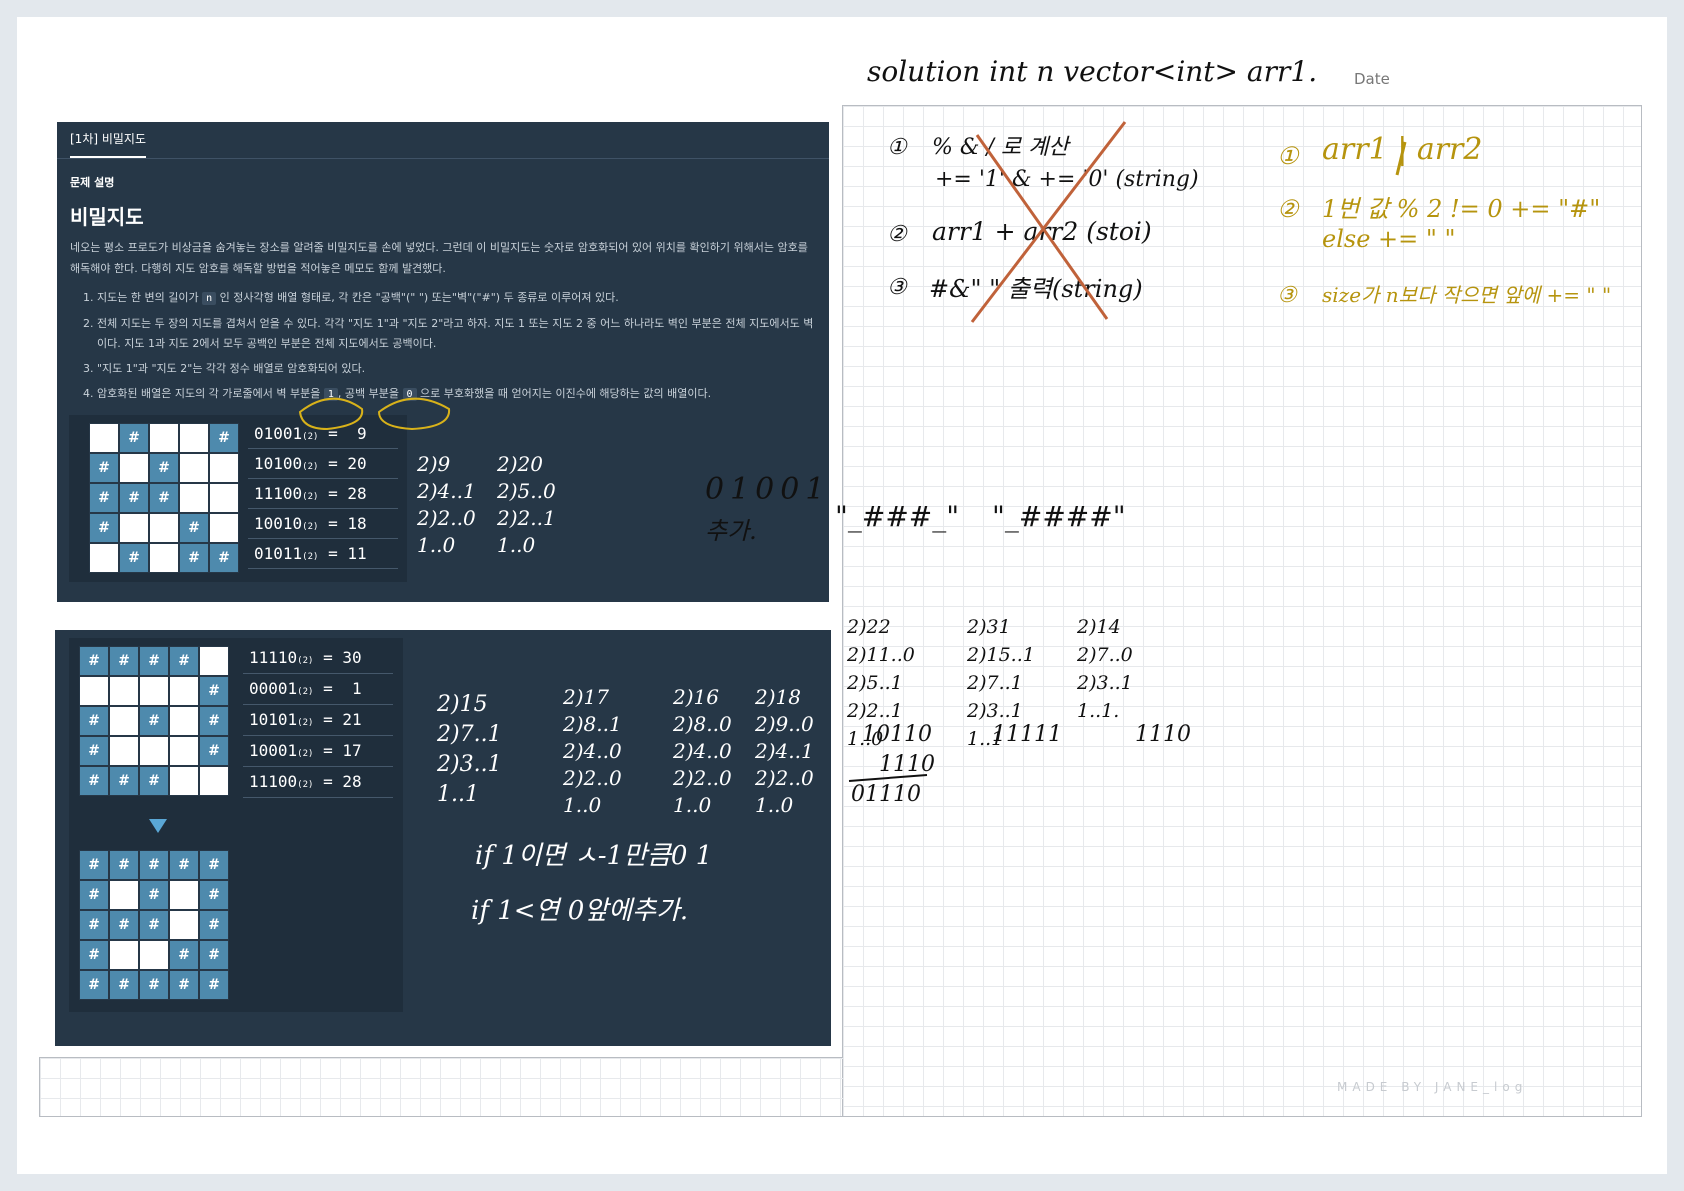  I want to click on footer-credit: MADE BY JANE_log, so click(1432, 1087).